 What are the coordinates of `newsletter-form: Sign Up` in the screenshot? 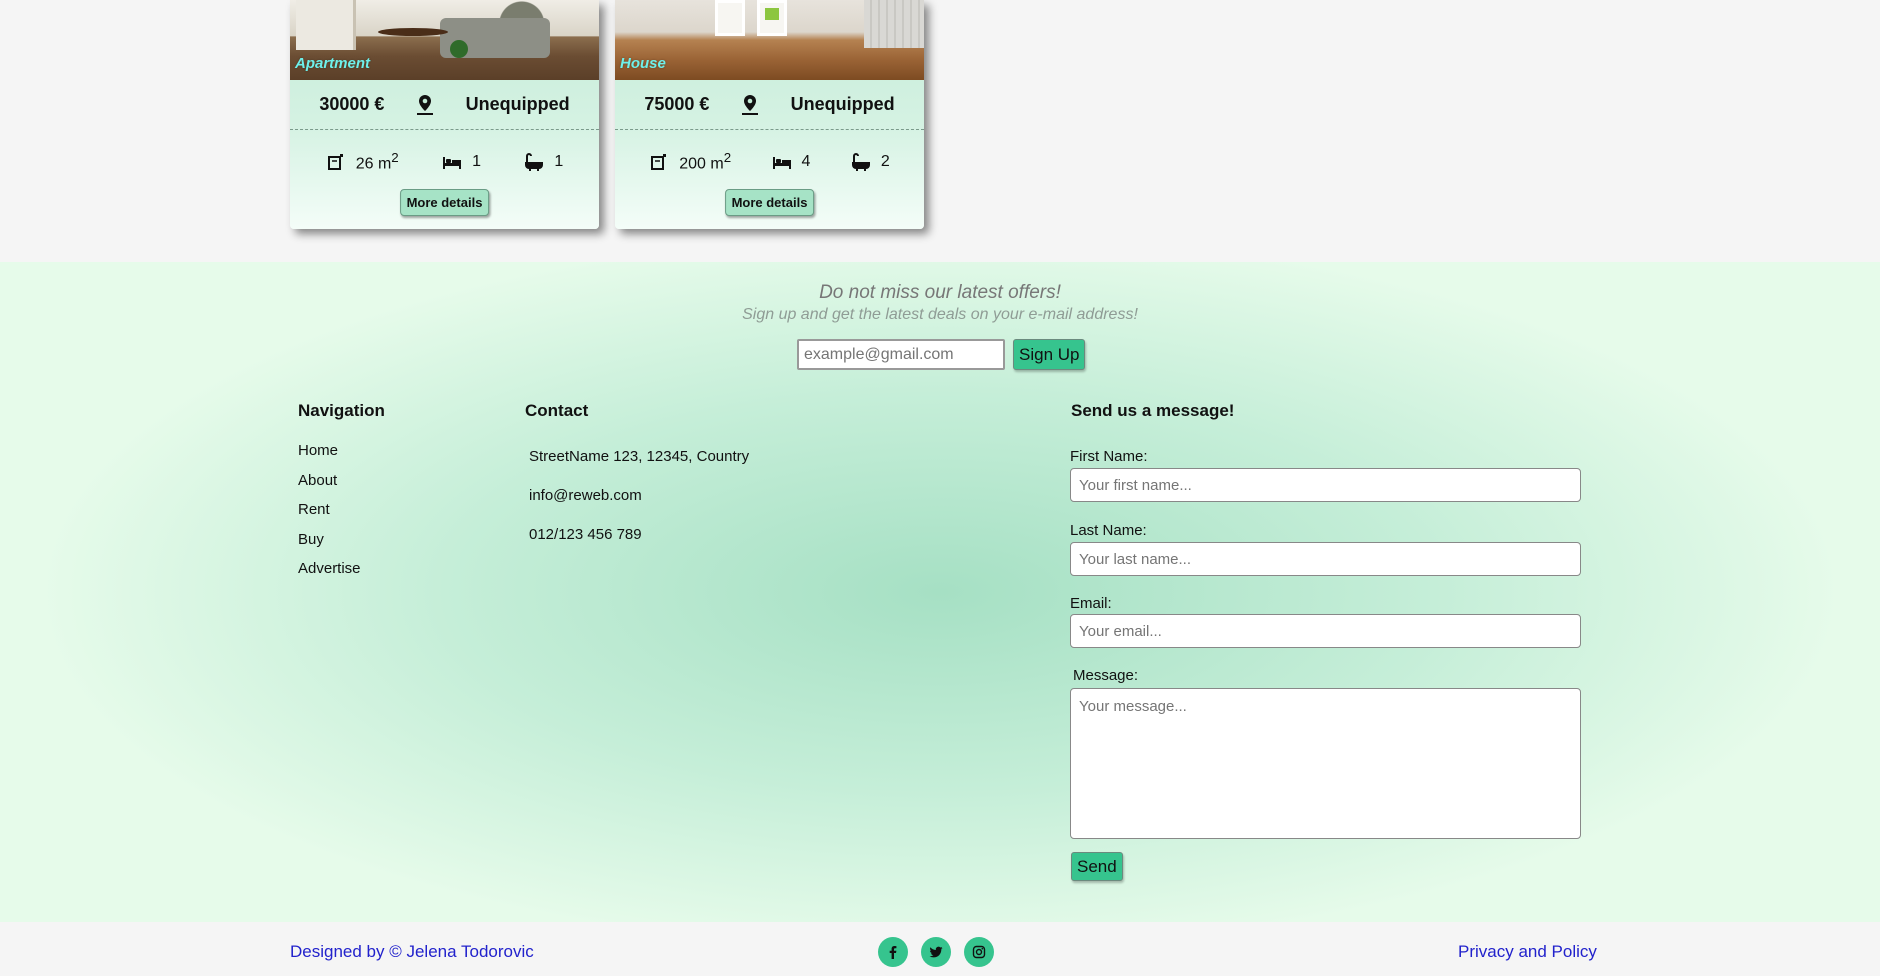 It's located at (941, 354).